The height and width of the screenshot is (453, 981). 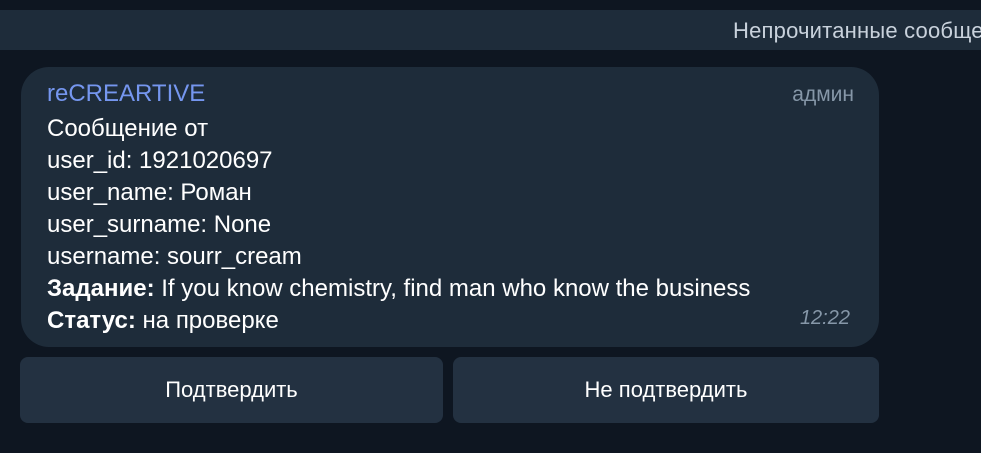 I want to click on task-label: Задание, so click(x=97, y=288).